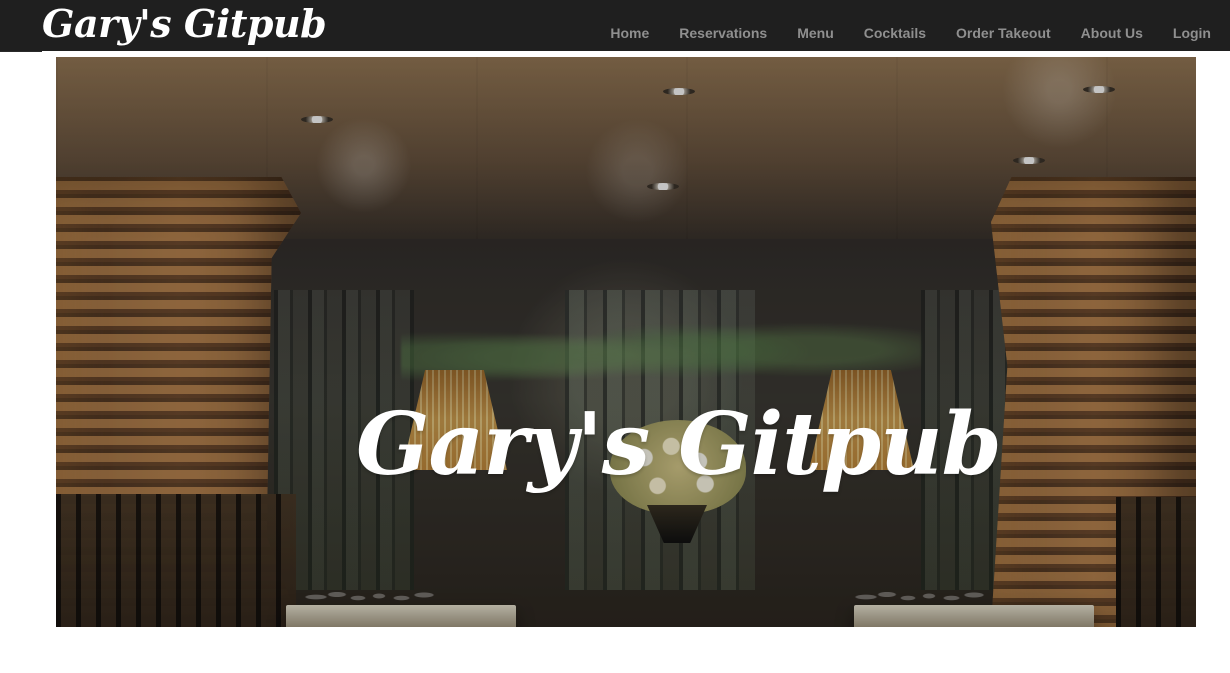 This screenshot has width=1230, height=673. What do you see at coordinates (1003, 33) in the screenshot?
I see `nav-order-takeout-link: Order Takeout` at bounding box center [1003, 33].